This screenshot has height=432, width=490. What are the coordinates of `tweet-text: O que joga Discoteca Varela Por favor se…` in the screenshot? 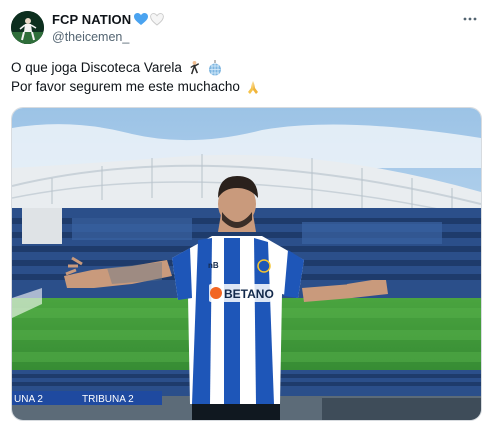 It's located at (246, 77).